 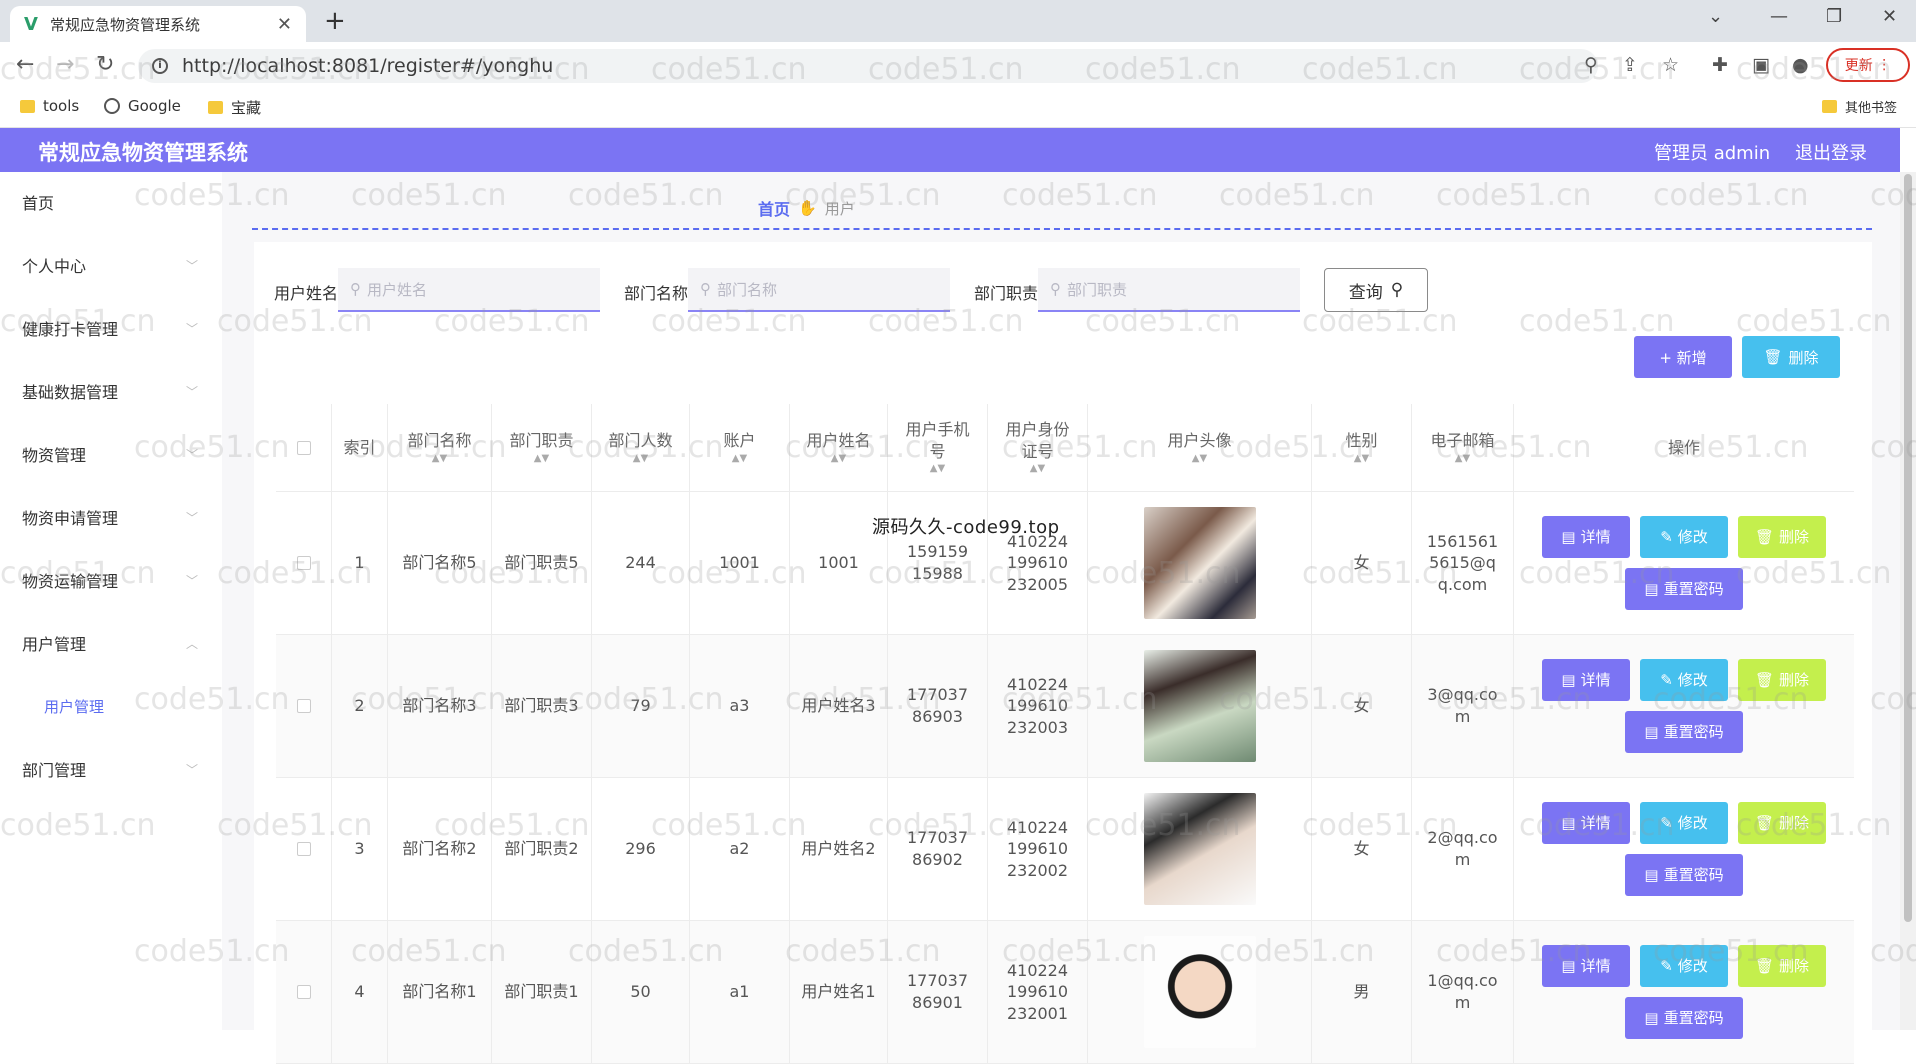 What do you see at coordinates (111, 580) in the screenshot?
I see `sidebar-item-material-transport: 物资运输管理 ﹀` at bounding box center [111, 580].